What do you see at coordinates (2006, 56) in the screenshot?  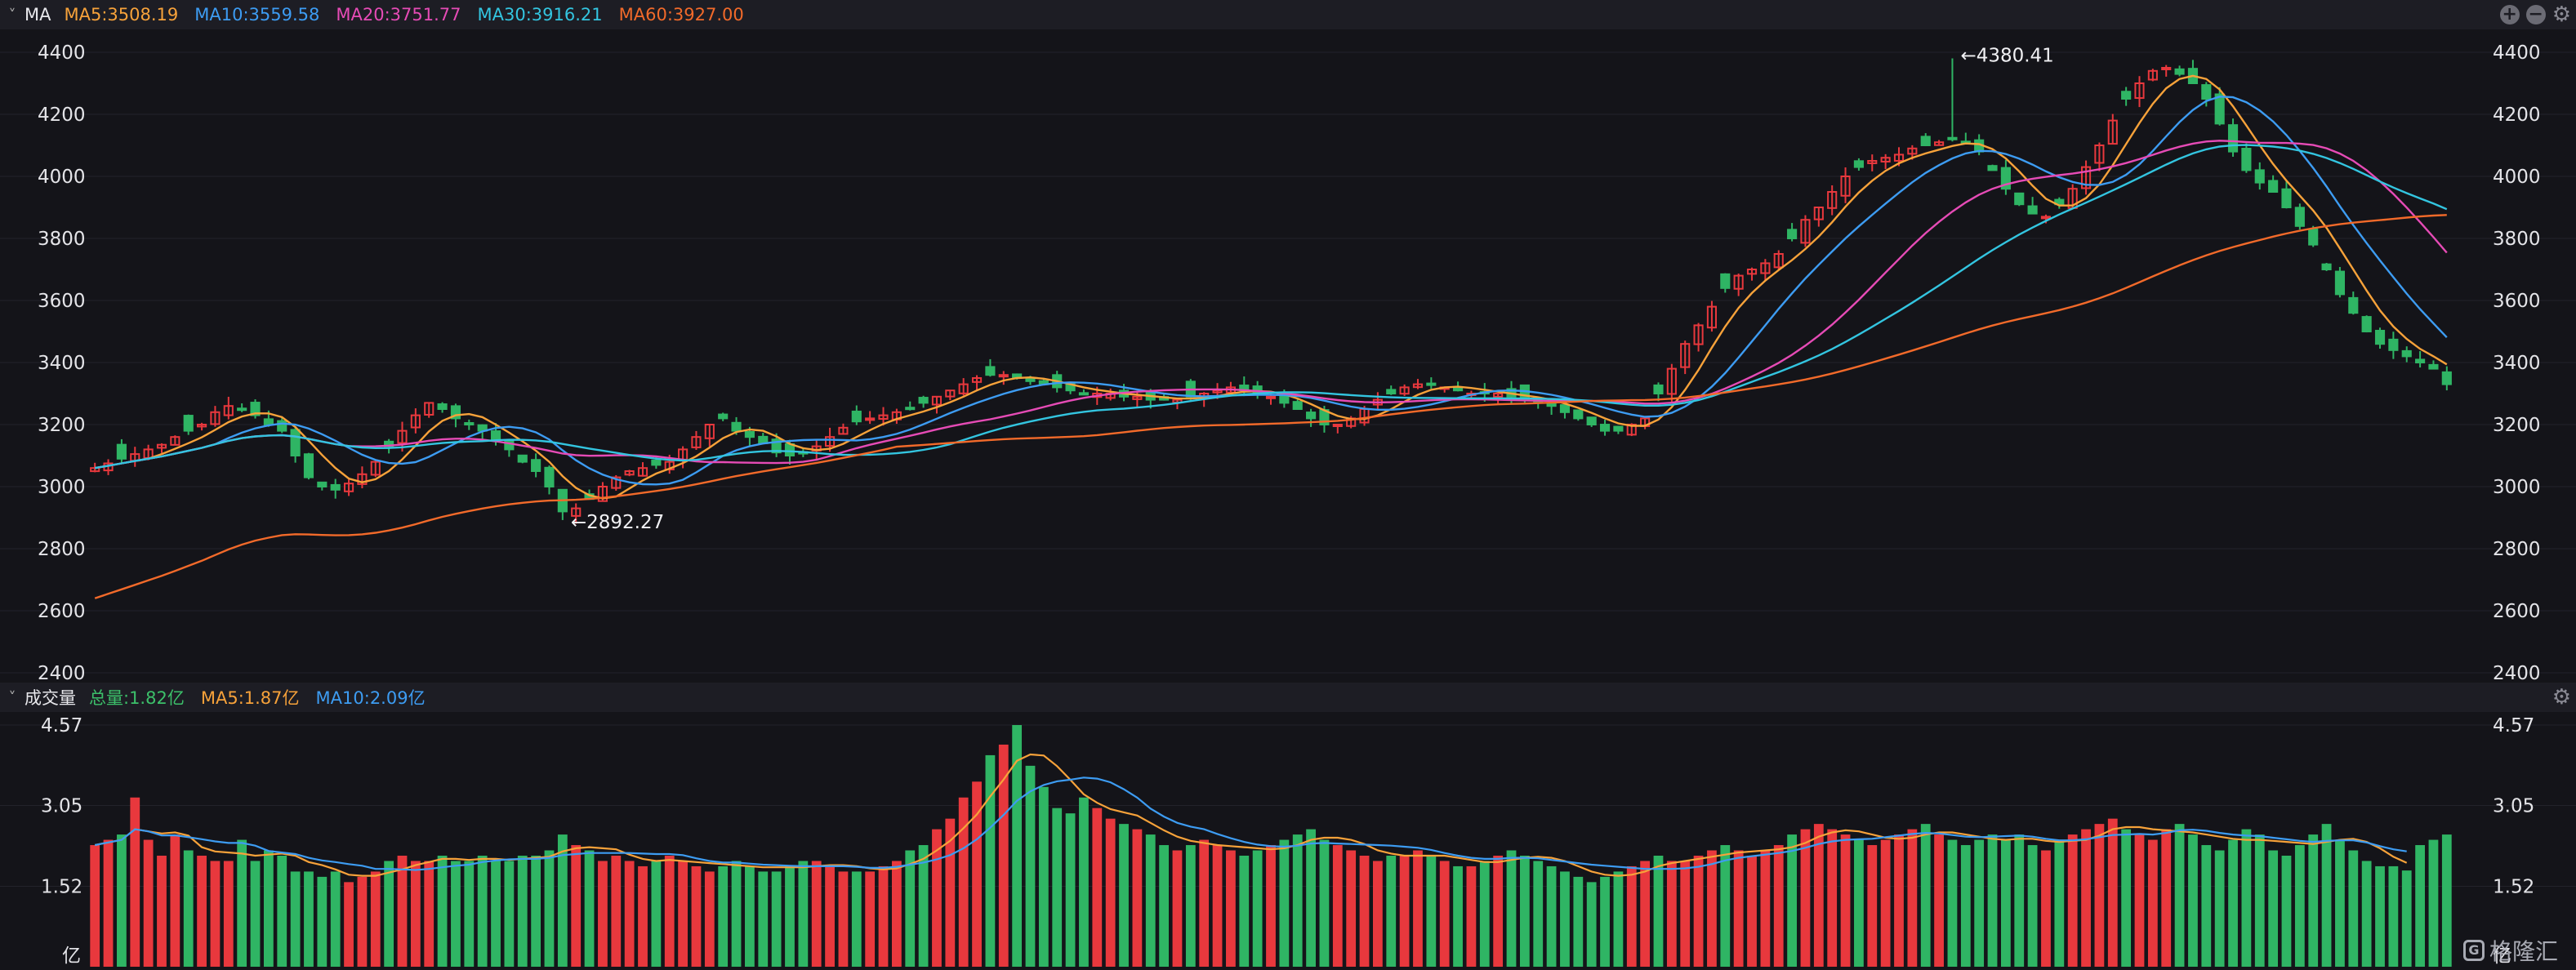 I see `extreme-value-annotation: ←4380.41` at bounding box center [2006, 56].